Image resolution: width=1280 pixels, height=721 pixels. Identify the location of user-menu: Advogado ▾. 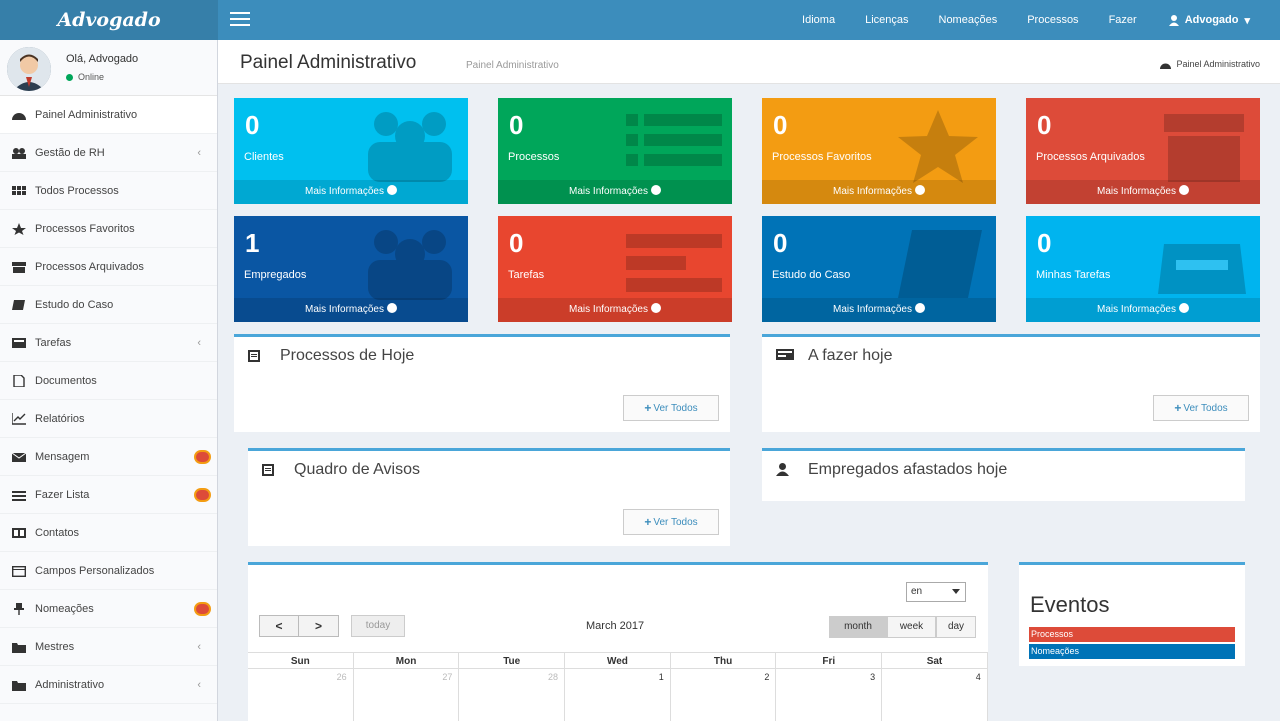
(1209, 20).